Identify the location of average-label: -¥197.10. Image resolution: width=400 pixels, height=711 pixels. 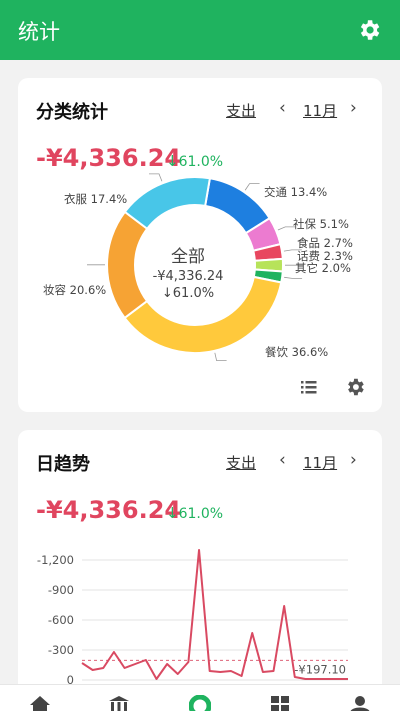
(320, 669).